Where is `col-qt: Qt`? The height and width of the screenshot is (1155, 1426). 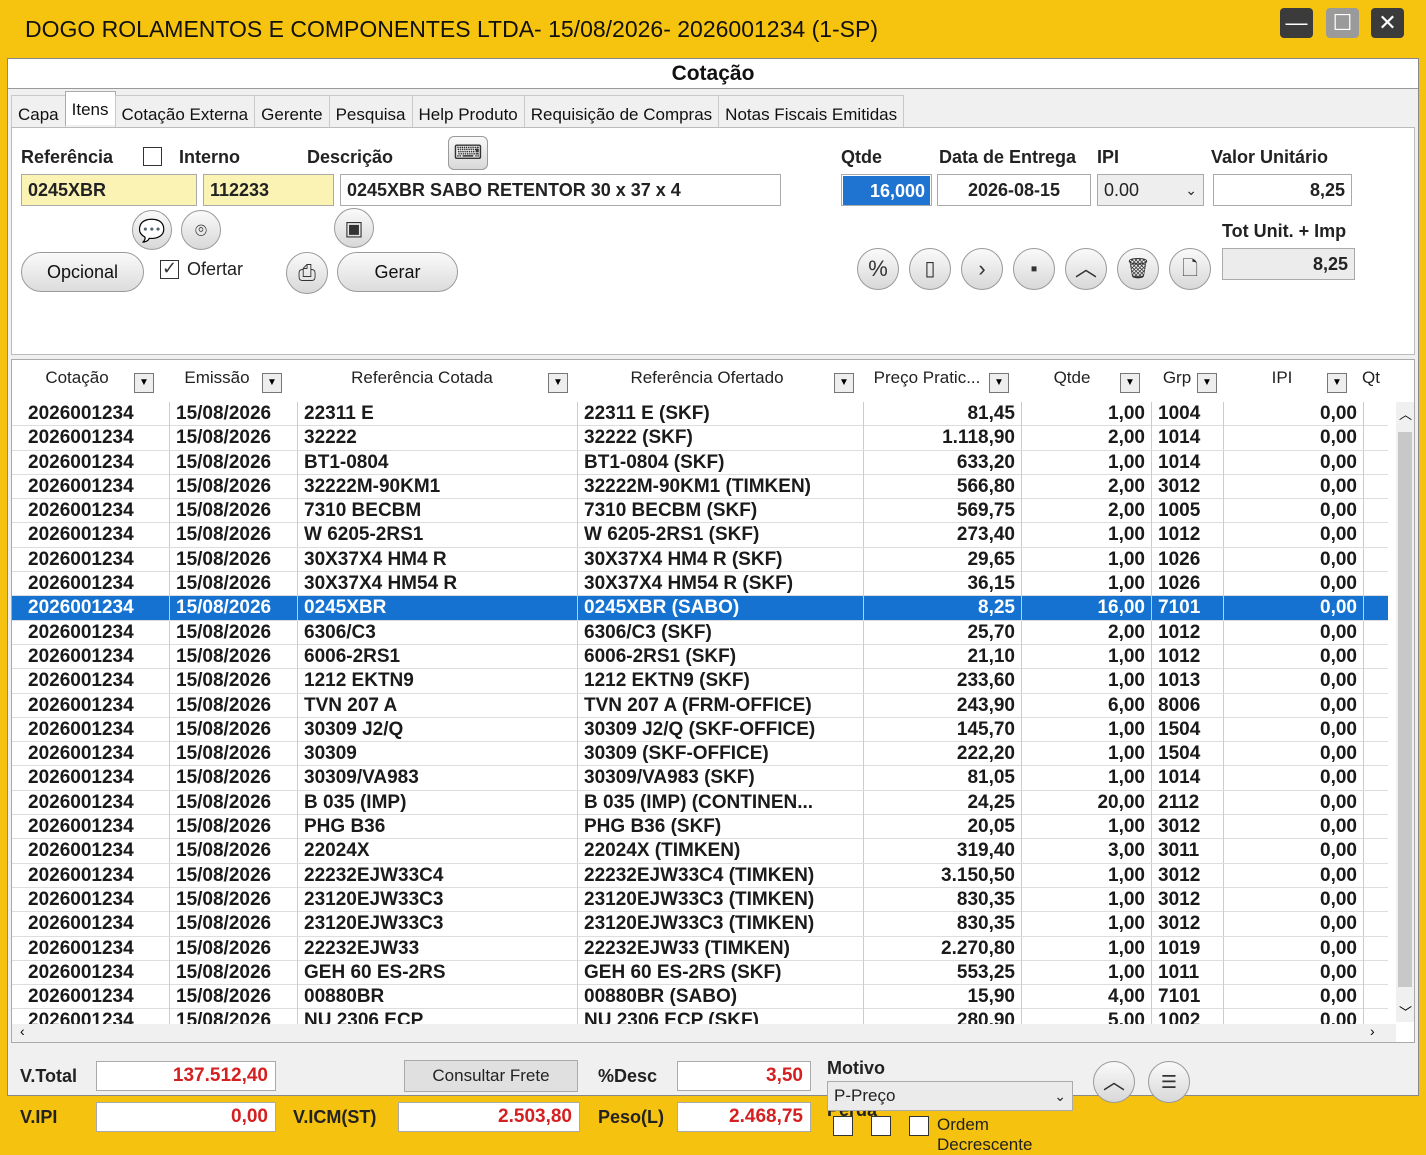 col-qt: Qt is located at coordinates (1377, 377).